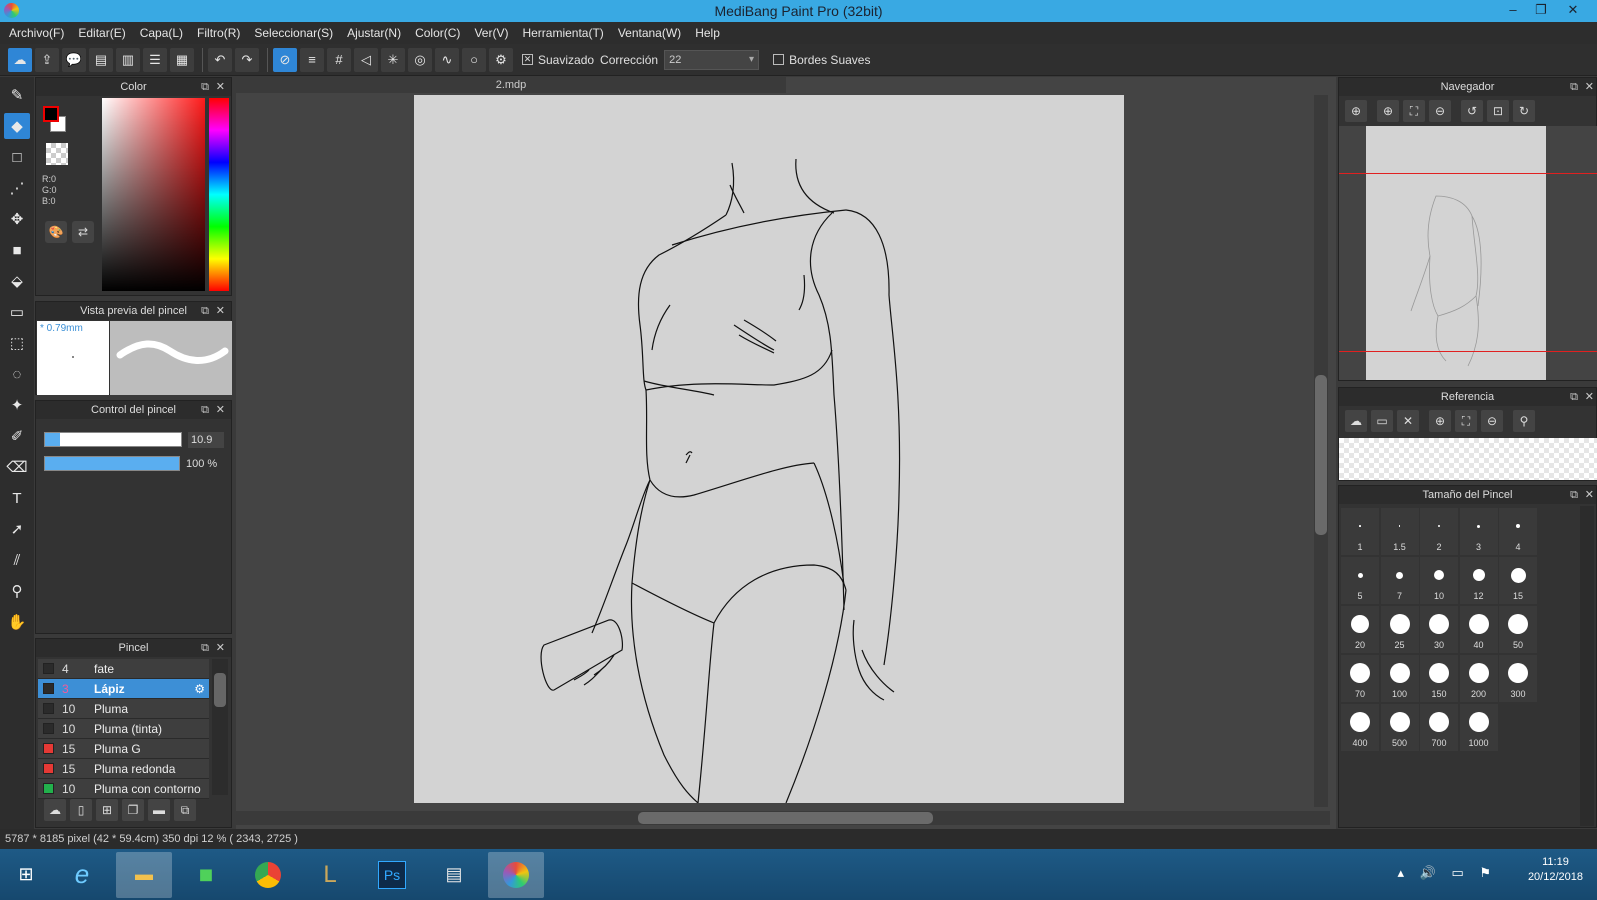 This screenshot has height=900, width=1597. I want to click on saturation-brightness-picker, so click(153, 194).